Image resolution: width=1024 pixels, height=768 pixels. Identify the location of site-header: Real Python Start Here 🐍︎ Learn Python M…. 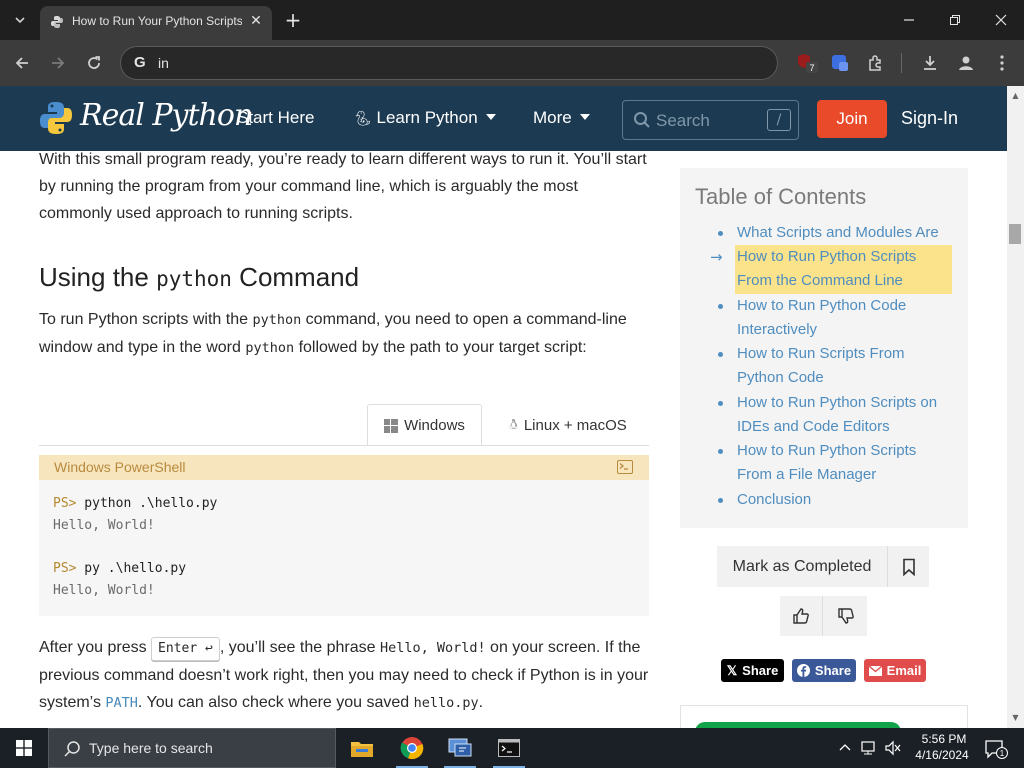
(503, 118).